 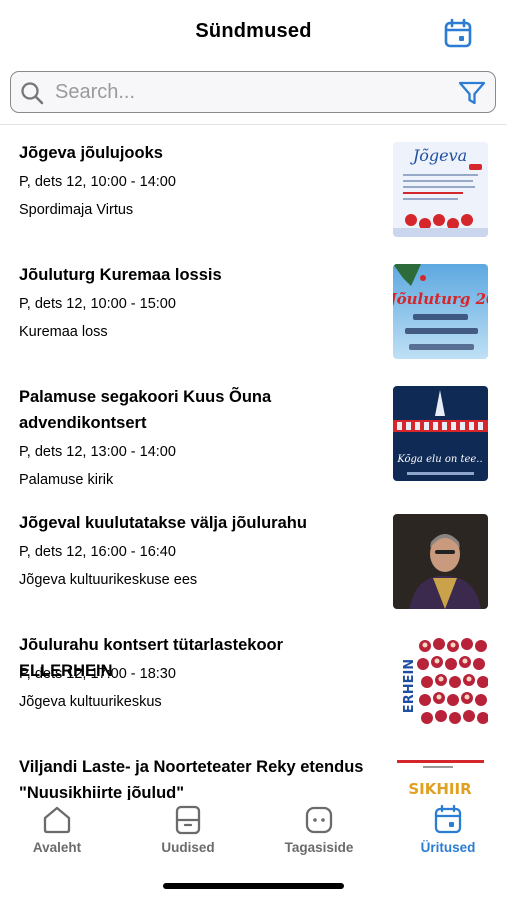 What do you see at coordinates (90, 702) in the screenshot?
I see `event-place: Jõgeva kultuurikeskus` at bounding box center [90, 702].